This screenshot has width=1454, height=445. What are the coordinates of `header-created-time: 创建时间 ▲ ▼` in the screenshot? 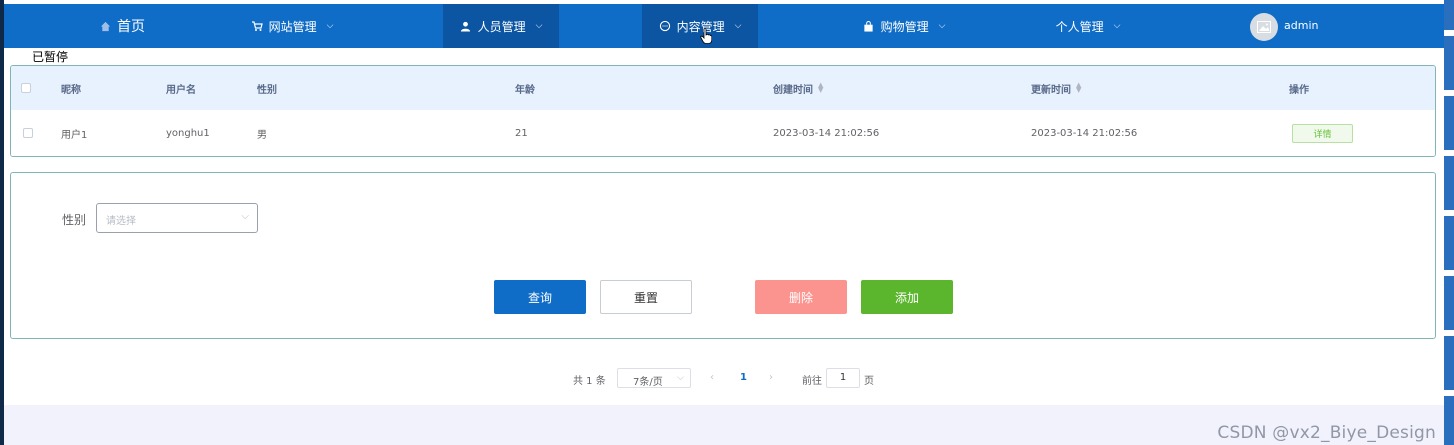 It's located at (799, 88).